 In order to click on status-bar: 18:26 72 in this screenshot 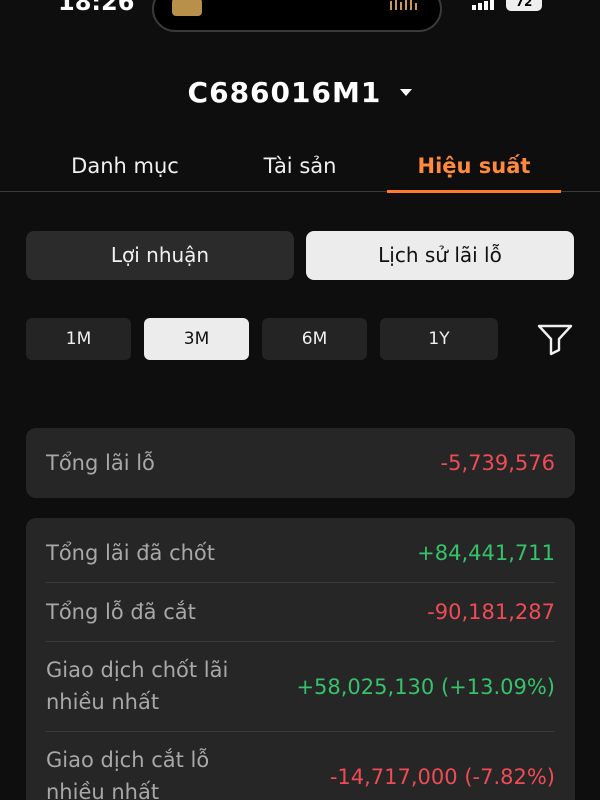, I will do `click(300, 18)`.